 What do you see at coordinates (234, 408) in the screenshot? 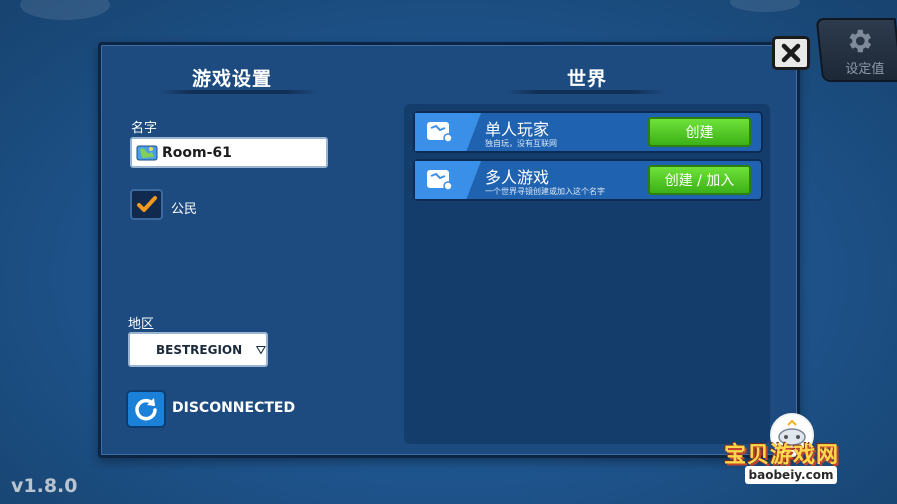
I see `connection-status: DISCONNECTED` at bounding box center [234, 408].